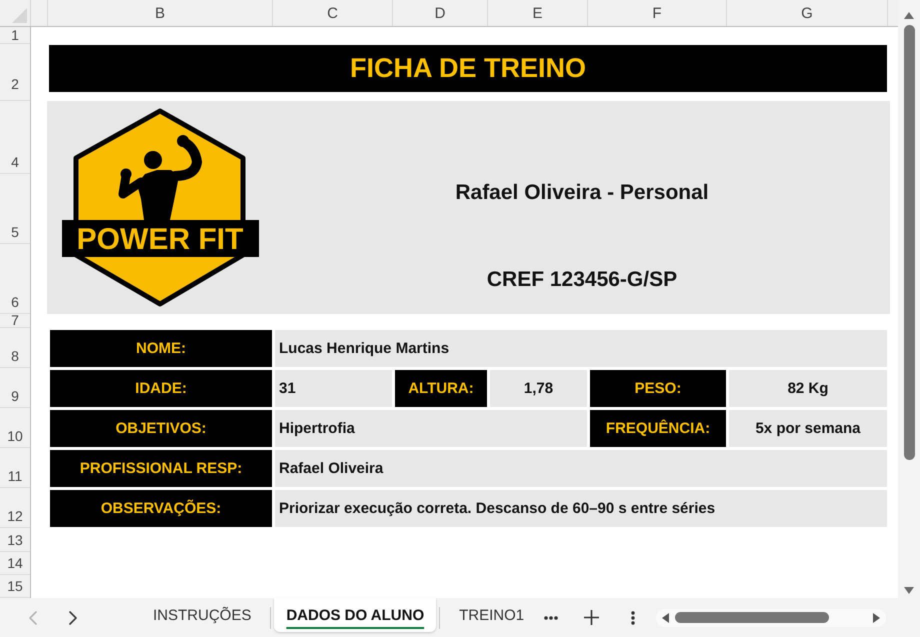  Describe the element at coordinates (15, 540) in the screenshot. I see `row-header: 13` at that location.